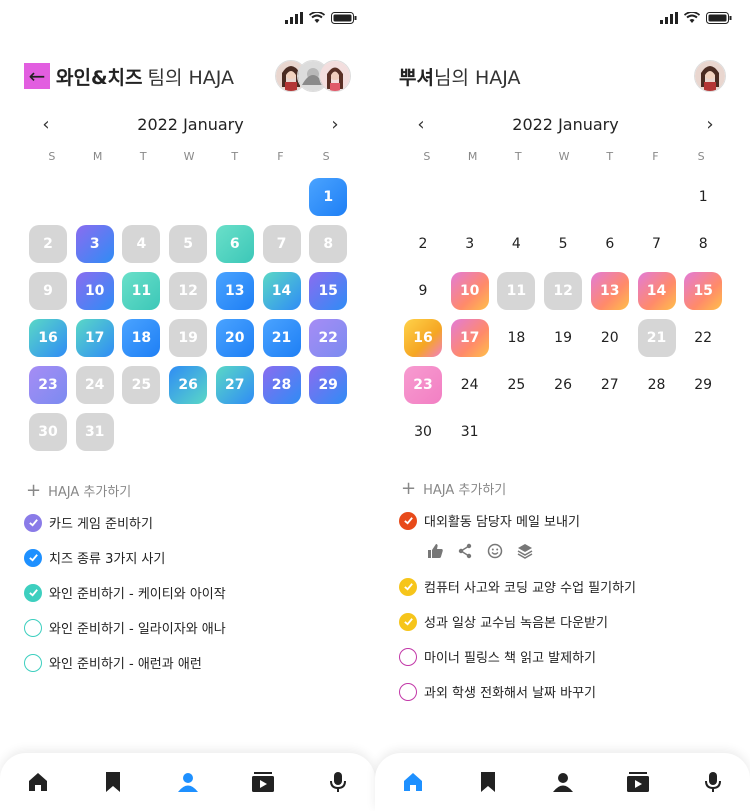 The width and height of the screenshot is (750, 811). What do you see at coordinates (48, 338) in the screenshot?
I see `calendar-day: 16` at bounding box center [48, 338].